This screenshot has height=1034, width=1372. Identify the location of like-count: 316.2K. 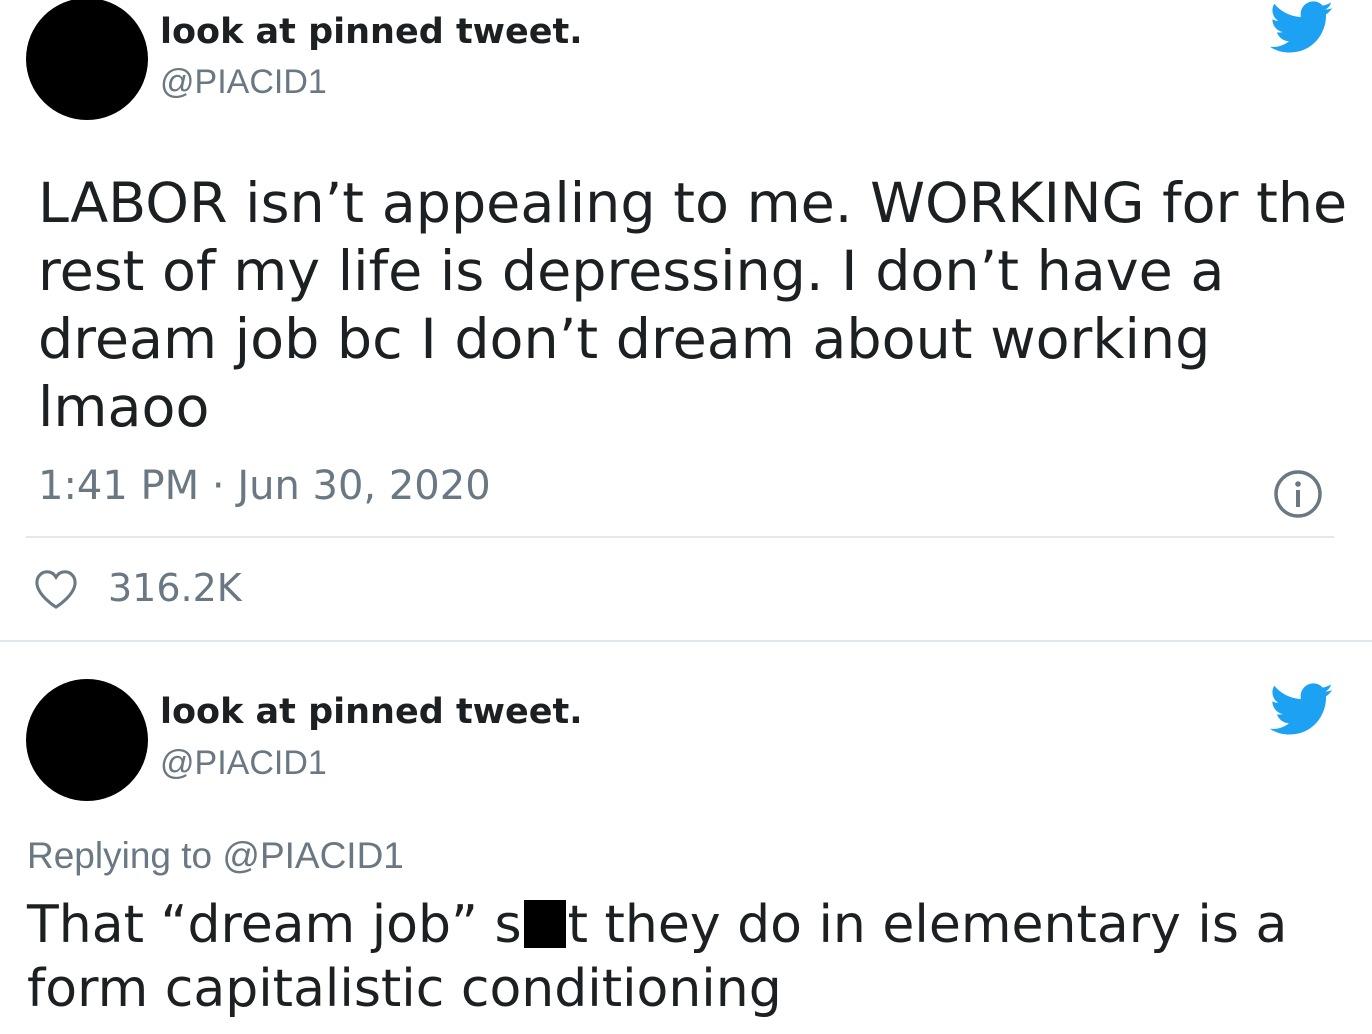
(175, 588).